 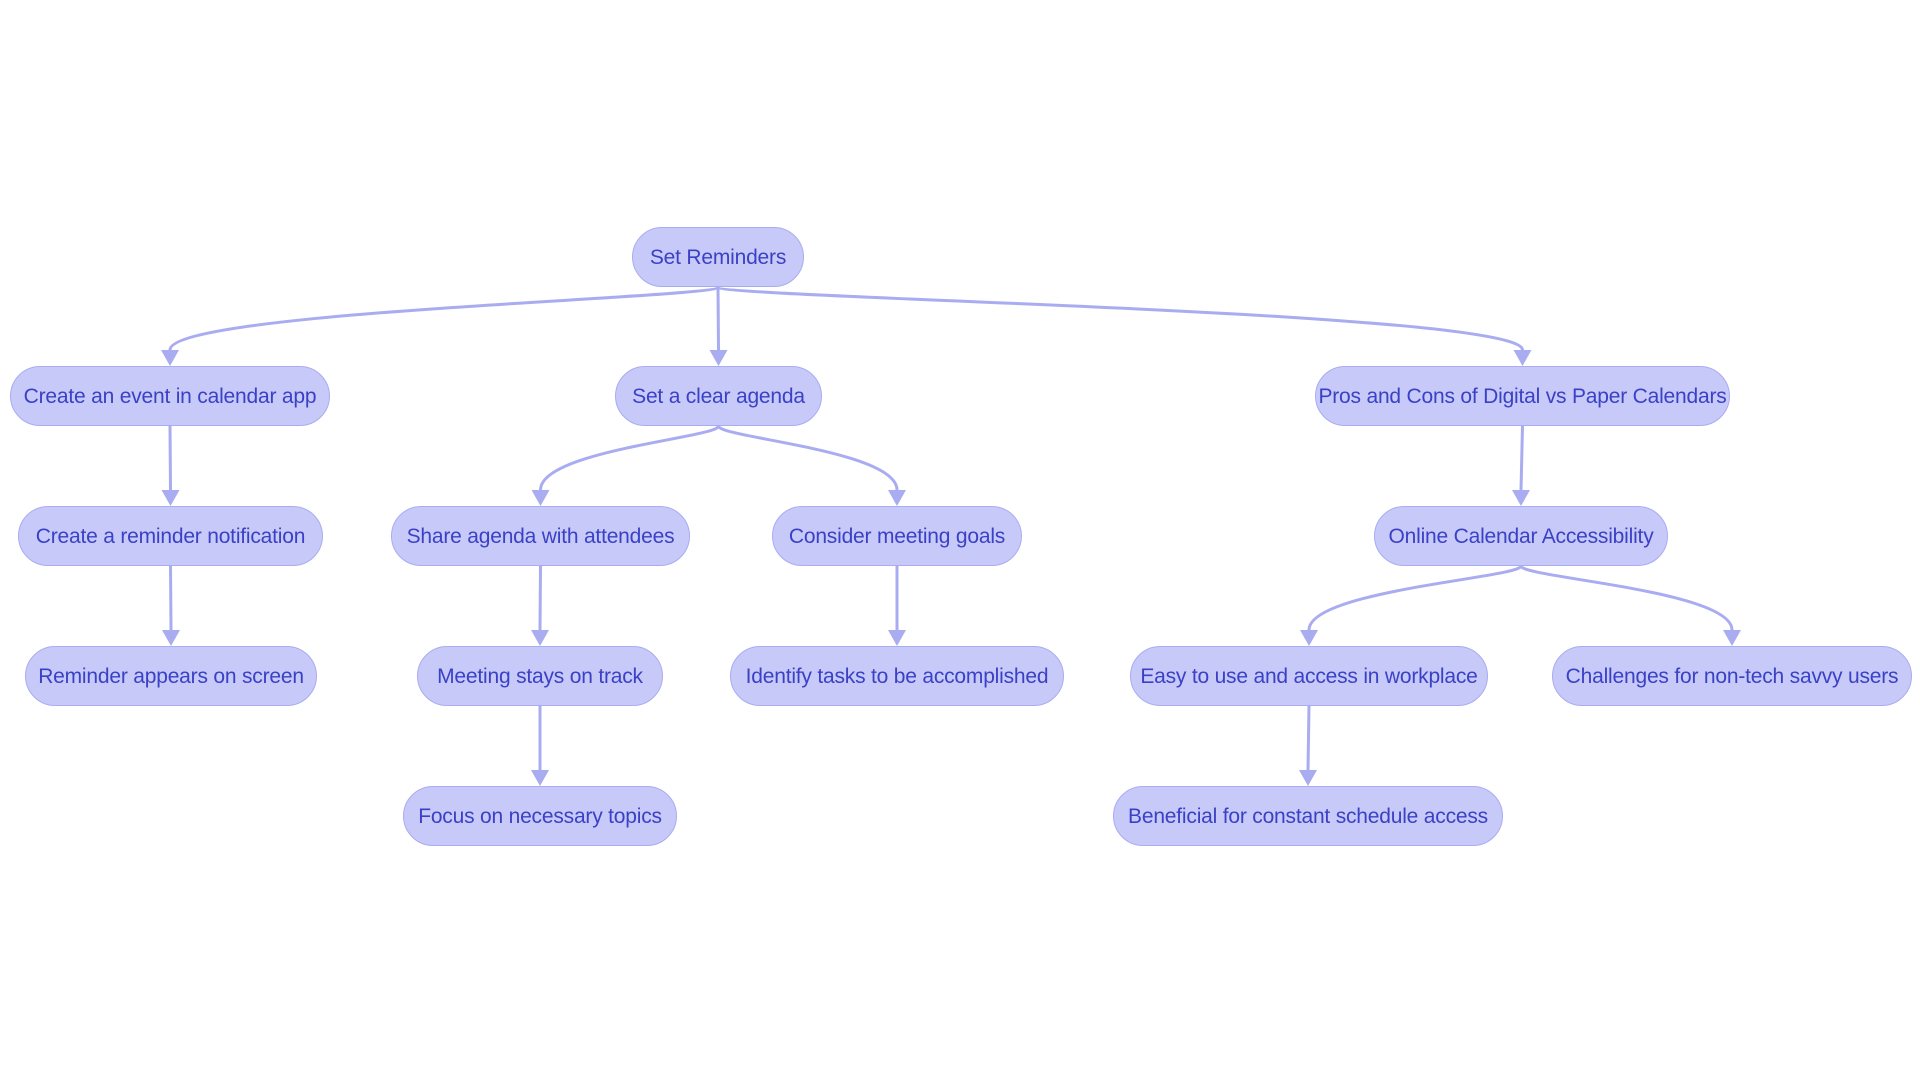 What do you see at coordinates (540, 598) in the screenshot?
I see `edge-share-agenda-to-stays-on-track` at bounding box center [540, 598].